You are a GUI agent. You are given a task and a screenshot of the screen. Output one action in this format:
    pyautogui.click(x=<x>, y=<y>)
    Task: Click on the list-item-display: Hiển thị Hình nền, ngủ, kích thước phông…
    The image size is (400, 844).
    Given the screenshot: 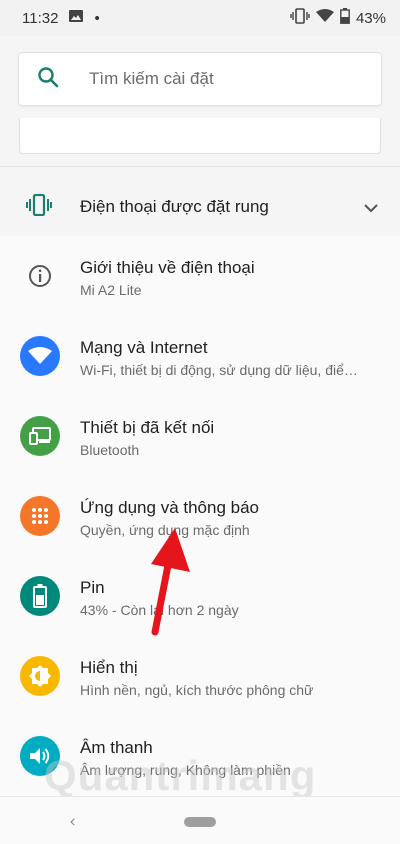 What is the action you would take?
    pyautogui.click(x=200, y=676)
    